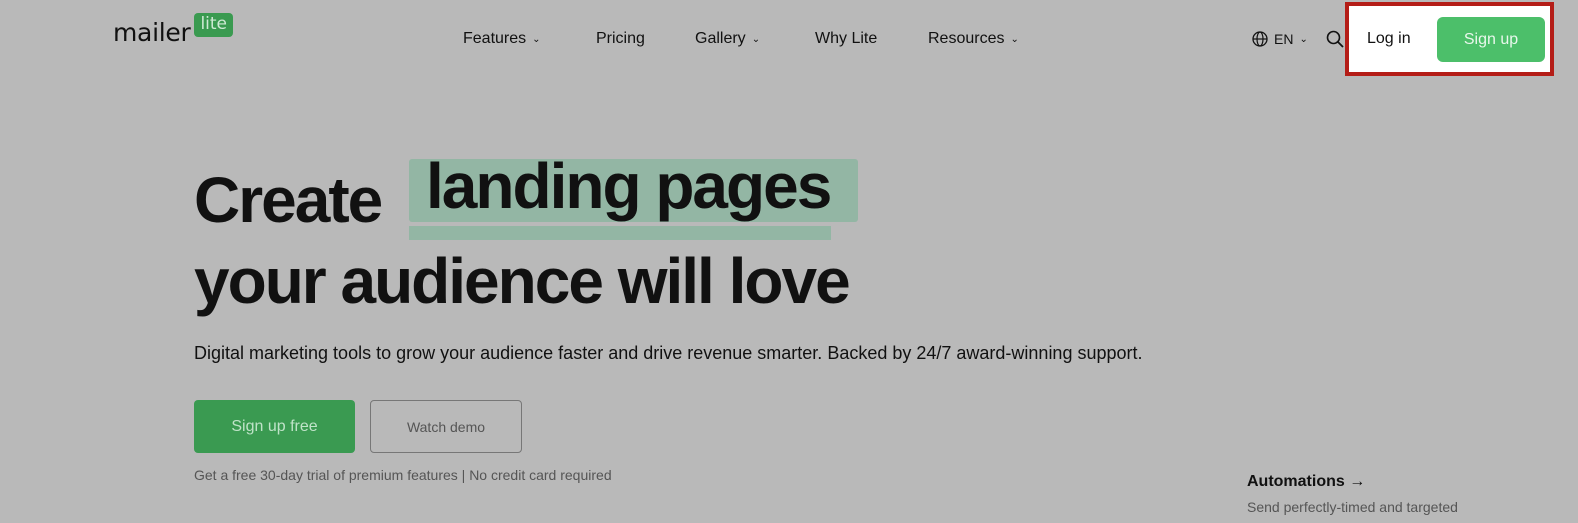  What do you see at coordinates (152, 32) in the screenshot?
I see `logo-word: mailer` at bounding box center [152, 32].